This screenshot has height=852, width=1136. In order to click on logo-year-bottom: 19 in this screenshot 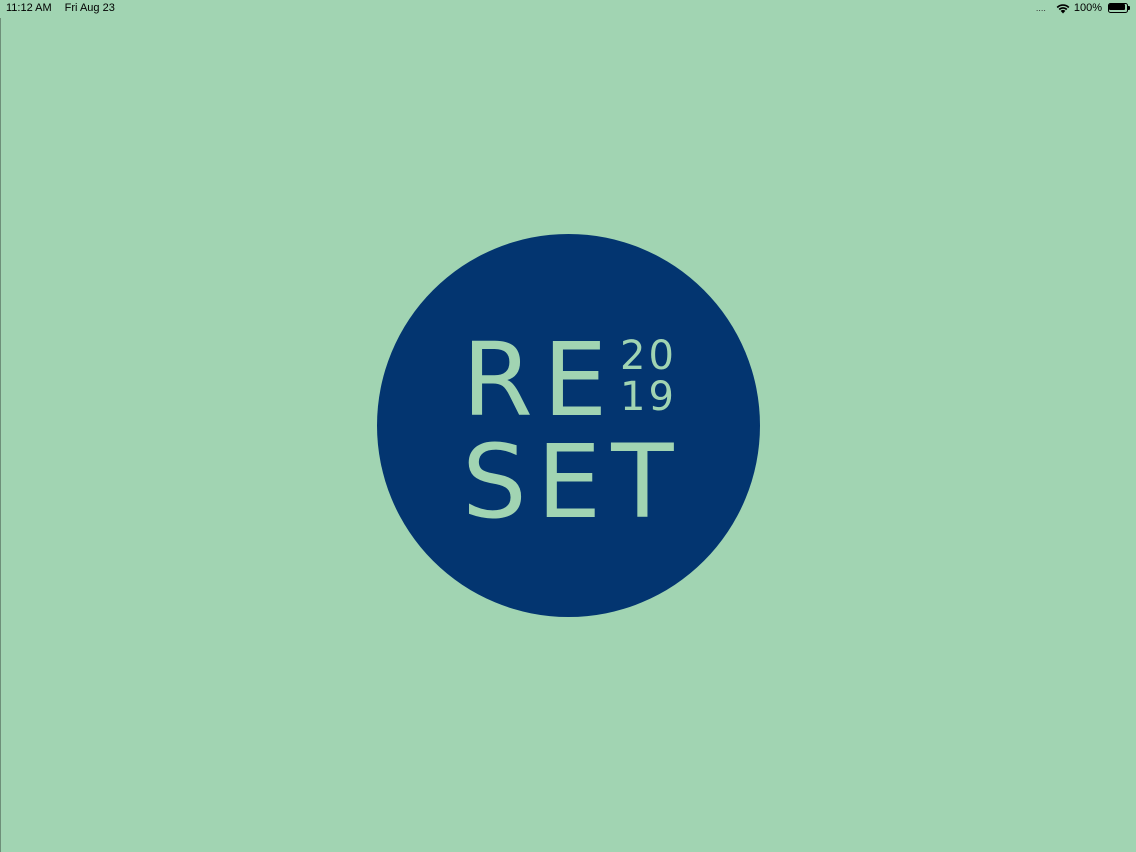, I will do `click(648, 397)`.